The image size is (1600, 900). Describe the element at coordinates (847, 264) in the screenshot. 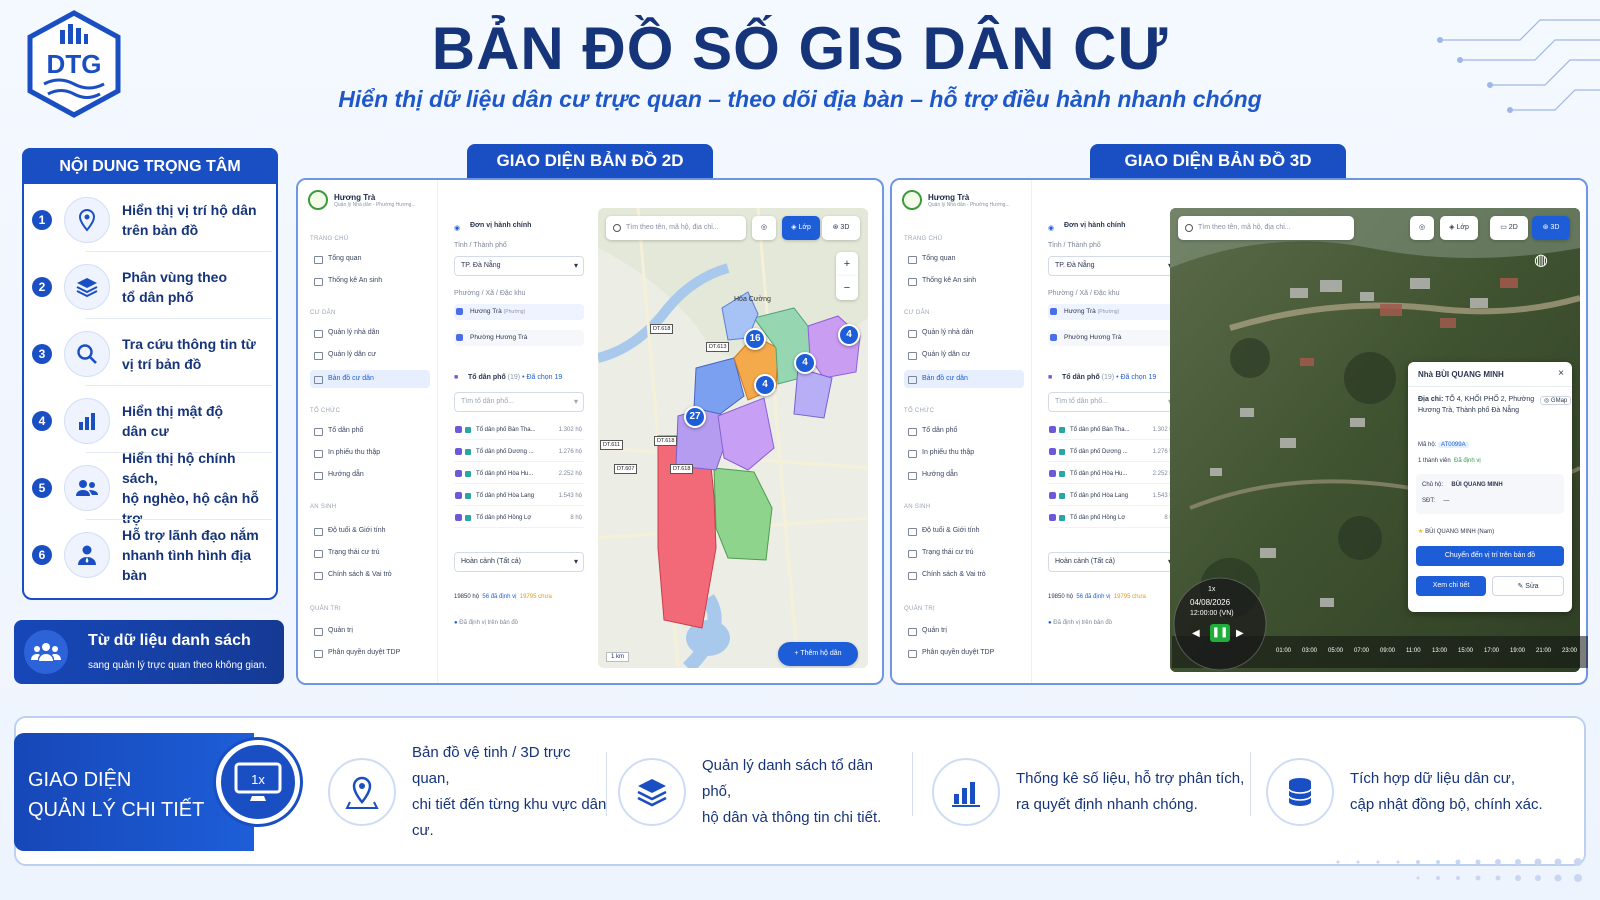

I see `zoom-in-button: +` at that location.